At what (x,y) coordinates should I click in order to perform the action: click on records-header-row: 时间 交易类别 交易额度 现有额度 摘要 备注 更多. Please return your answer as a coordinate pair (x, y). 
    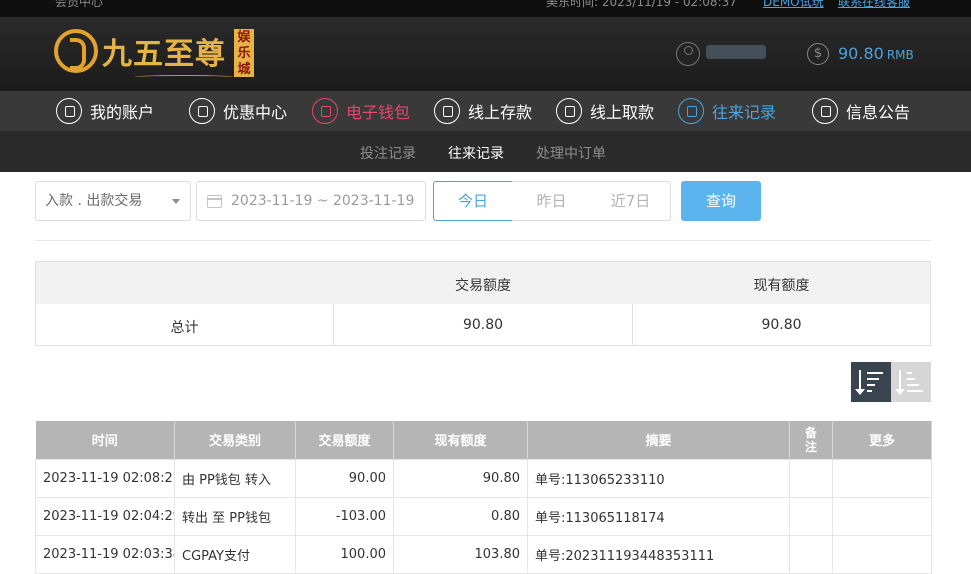
    Looking at the image, I should click on (483, 440).